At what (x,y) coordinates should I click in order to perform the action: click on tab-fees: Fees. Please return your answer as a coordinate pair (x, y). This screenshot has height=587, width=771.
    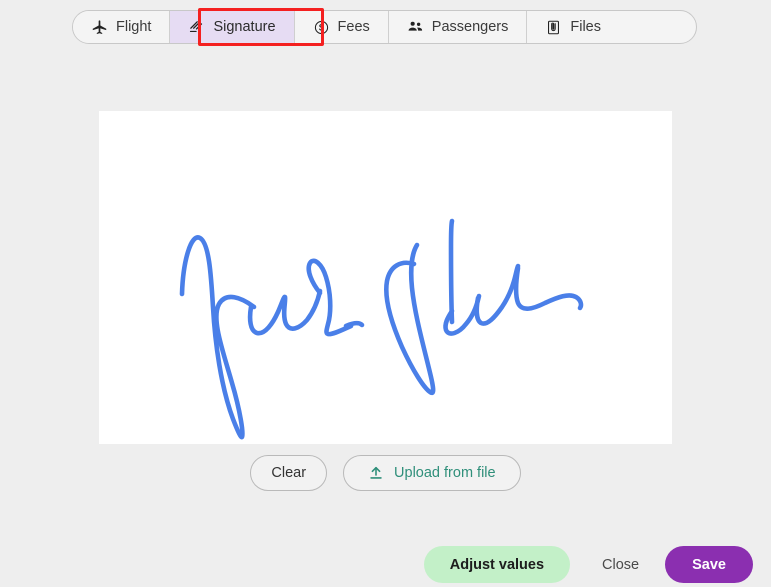
    Looking at the image, I should click on (341, 27).